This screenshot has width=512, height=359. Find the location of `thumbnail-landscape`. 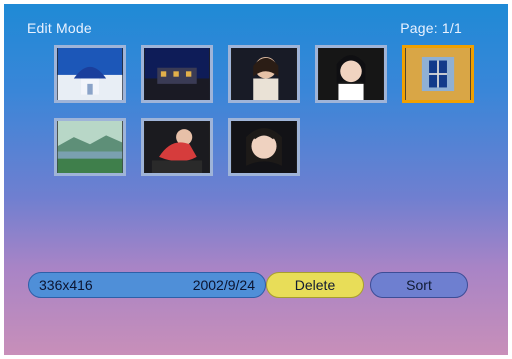

thumbnail-landscape is located at coordinates (90, 147).